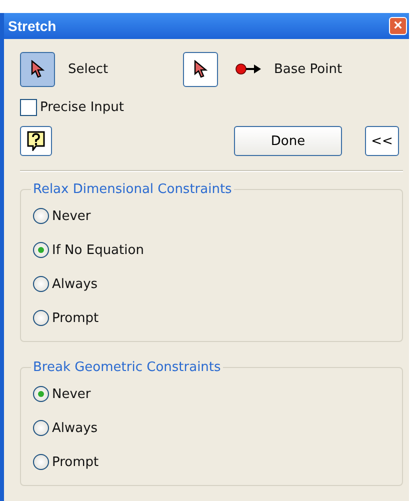  Describe the element at coordinates (308, 69) in the screenshot. I see `base-point-label: Base Point` at that location.